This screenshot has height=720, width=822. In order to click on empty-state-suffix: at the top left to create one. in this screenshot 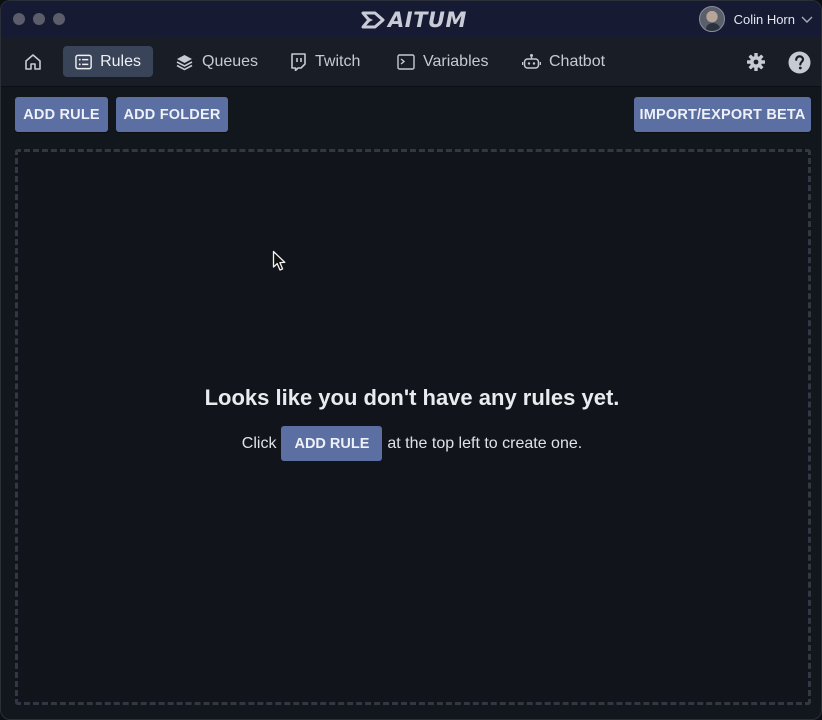, I will do `click(485, 443)`.